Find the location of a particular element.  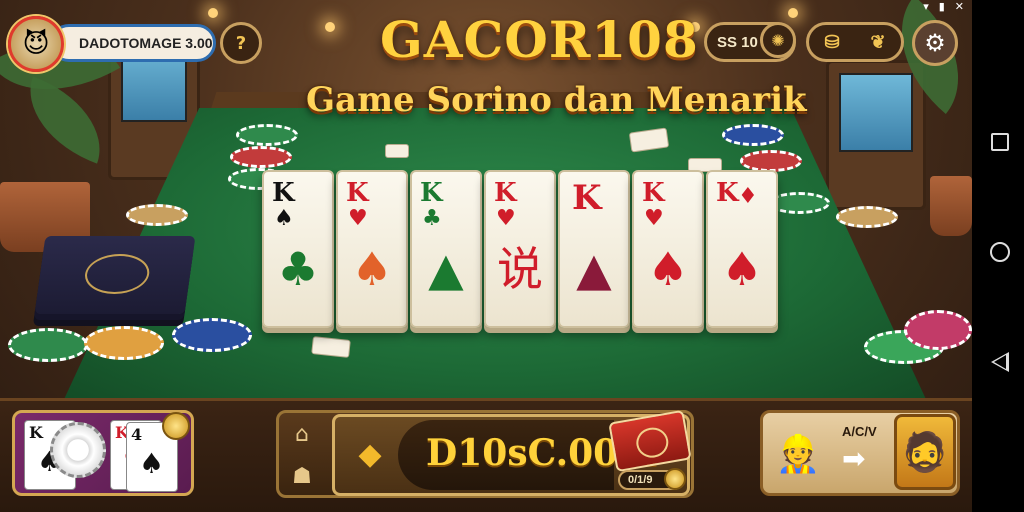

chip-stack-green is located at coordinates (48, 345).